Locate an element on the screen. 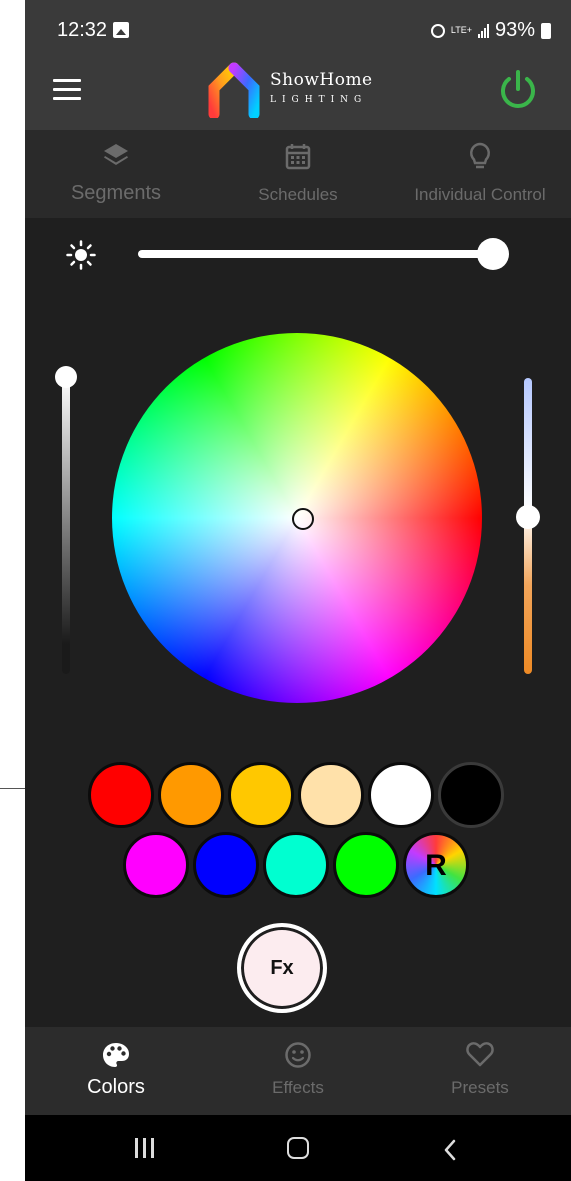  status-time: 12:32 is located at coordinates (82, 30).